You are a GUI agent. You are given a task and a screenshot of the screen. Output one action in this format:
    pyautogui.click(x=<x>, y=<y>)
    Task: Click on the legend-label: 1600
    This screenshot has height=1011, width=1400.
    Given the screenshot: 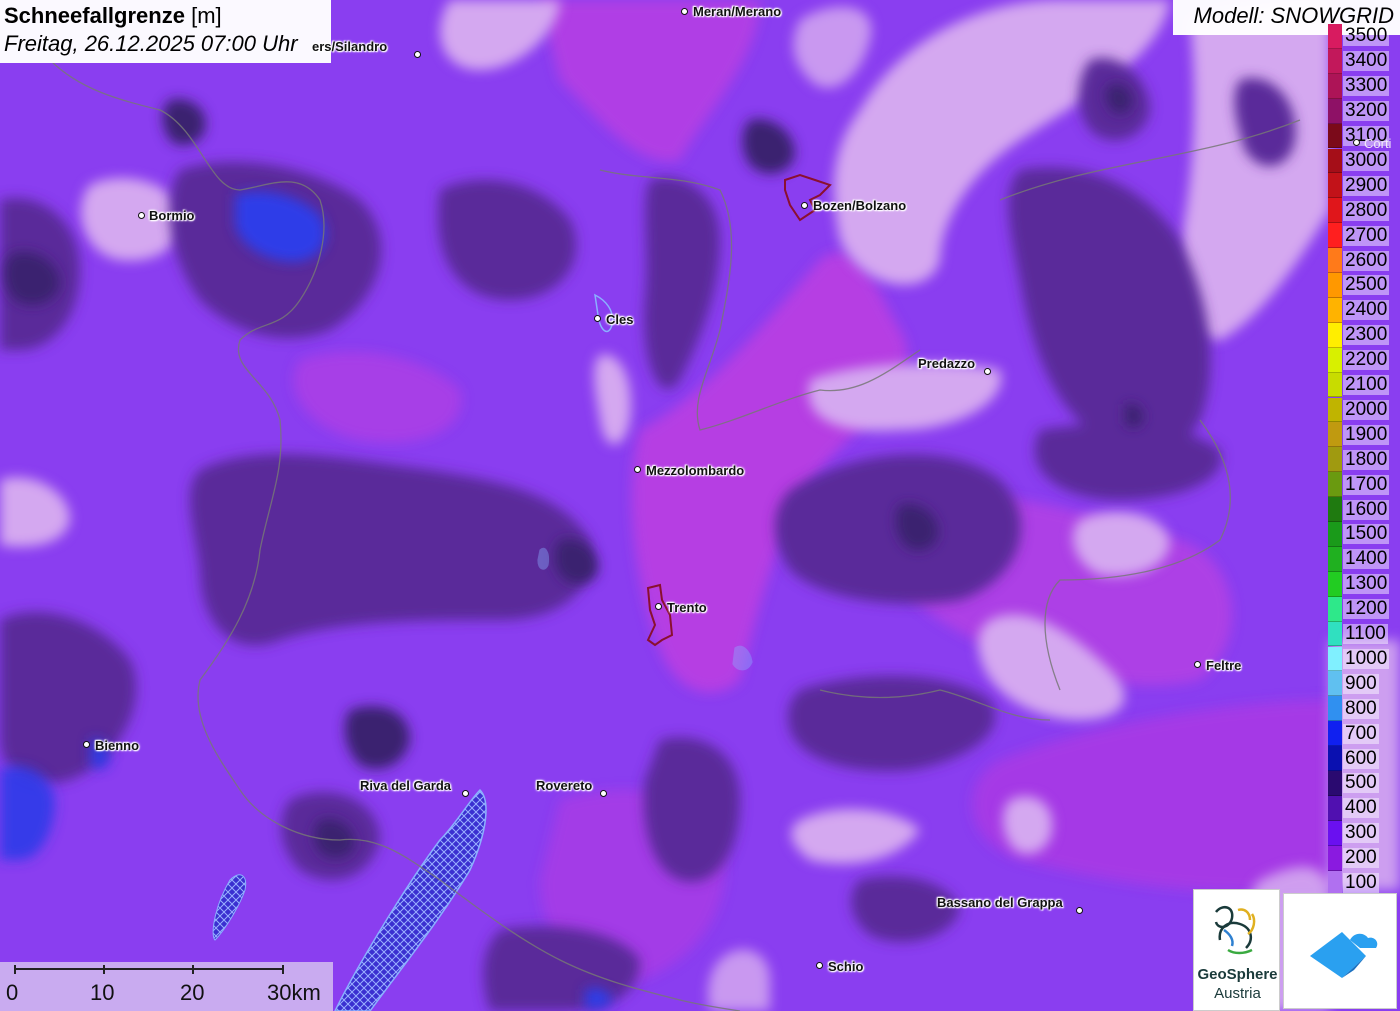 What is the action you would take?
    pyautogui.click(x=1366, y=509)
    